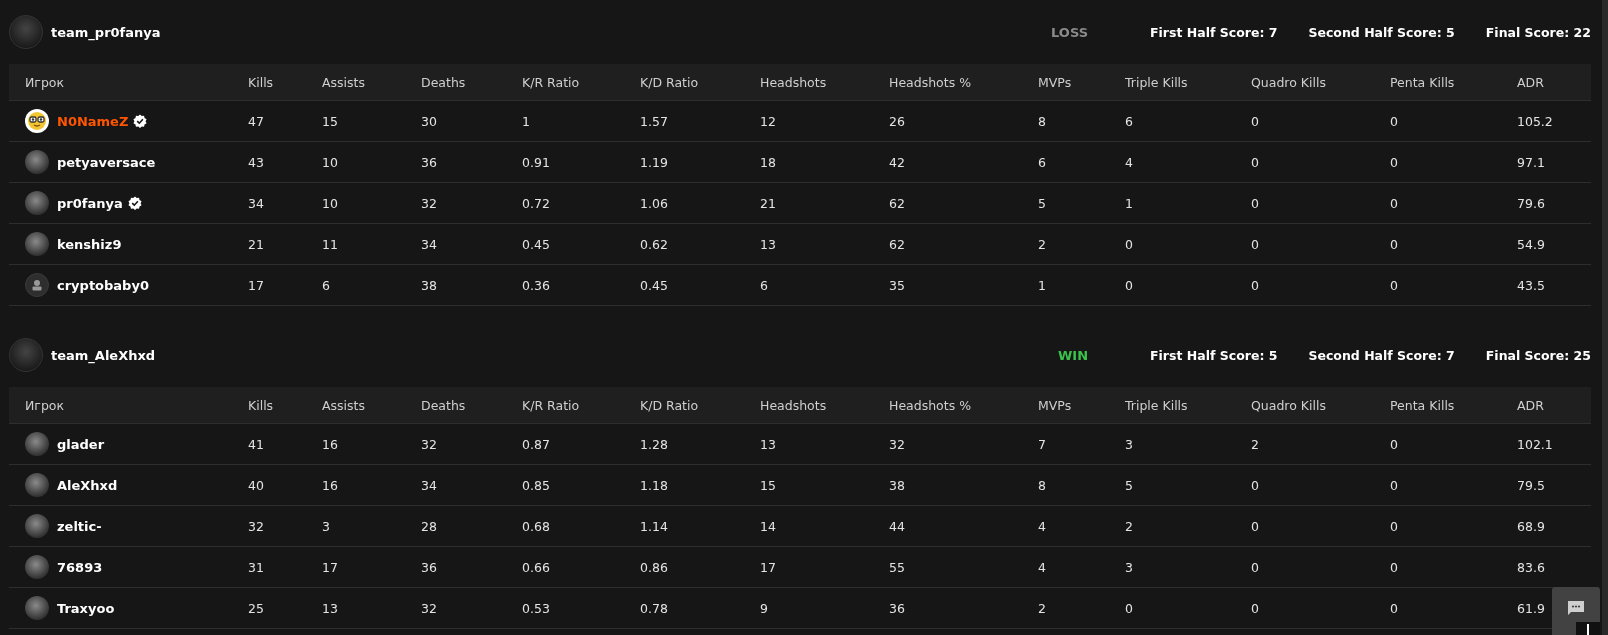 Image resolution: width=1608 pixels, height=635 pixels. What do you see at coordinates (256, 444) in the screenshot?
I see `table-cell: 41` at bounding box center [256, 444].